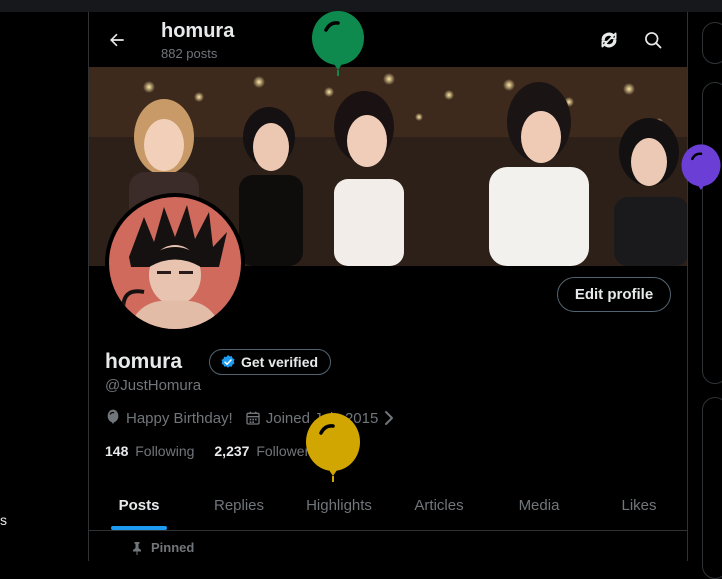 The image size is (722, 579). I want to click on tab-likes-label: Likes, so click(639, 505).